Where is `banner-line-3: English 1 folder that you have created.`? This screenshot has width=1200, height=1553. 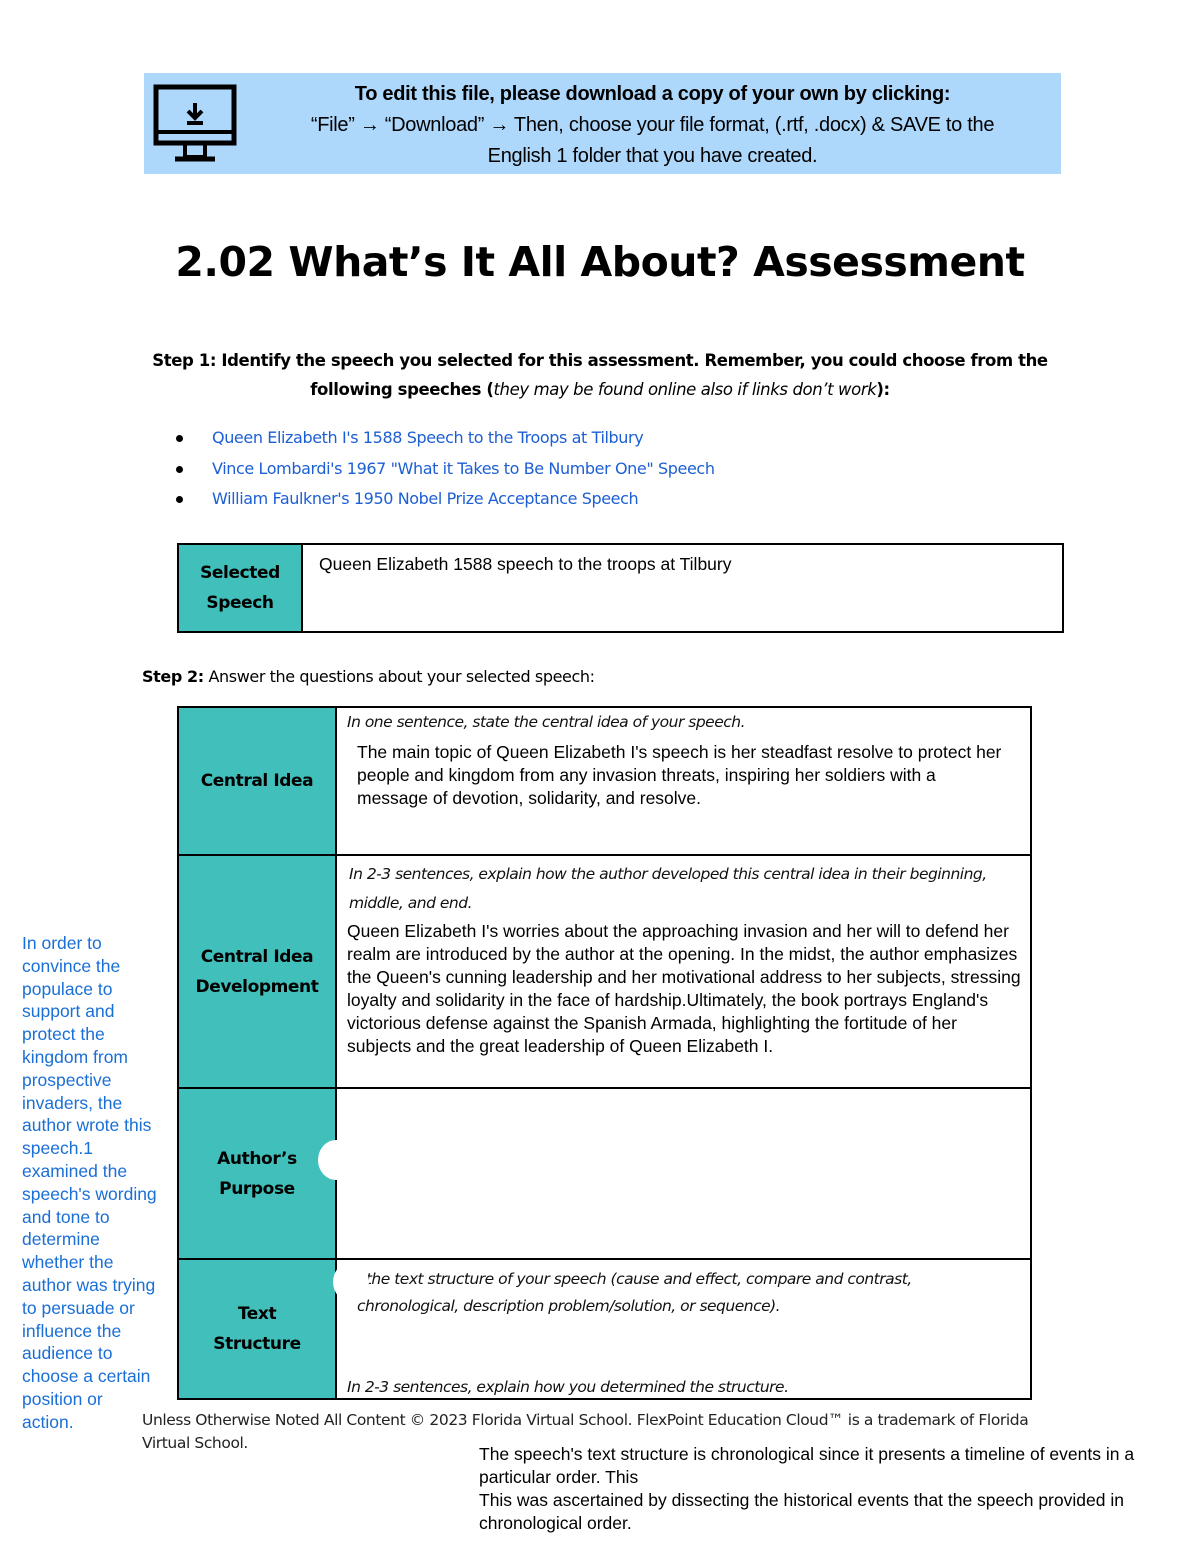 banner-line-3: English 1 folder that you have created. is located at coordinates (652, 156).